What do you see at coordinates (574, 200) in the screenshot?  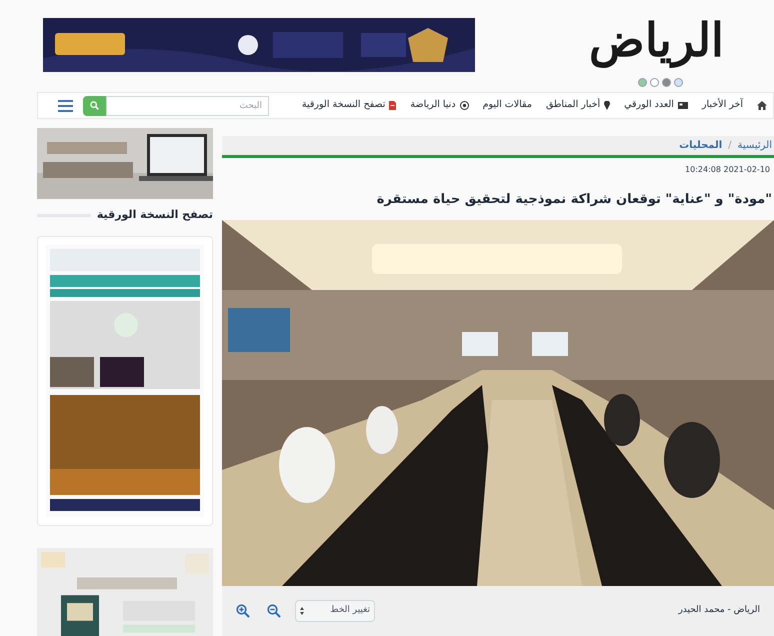 I see `article-title: "مودة" و "عناية" توقعان شراكة نموذجية لتحقيق حياة مستقرة` at bounding box center [574, 200].